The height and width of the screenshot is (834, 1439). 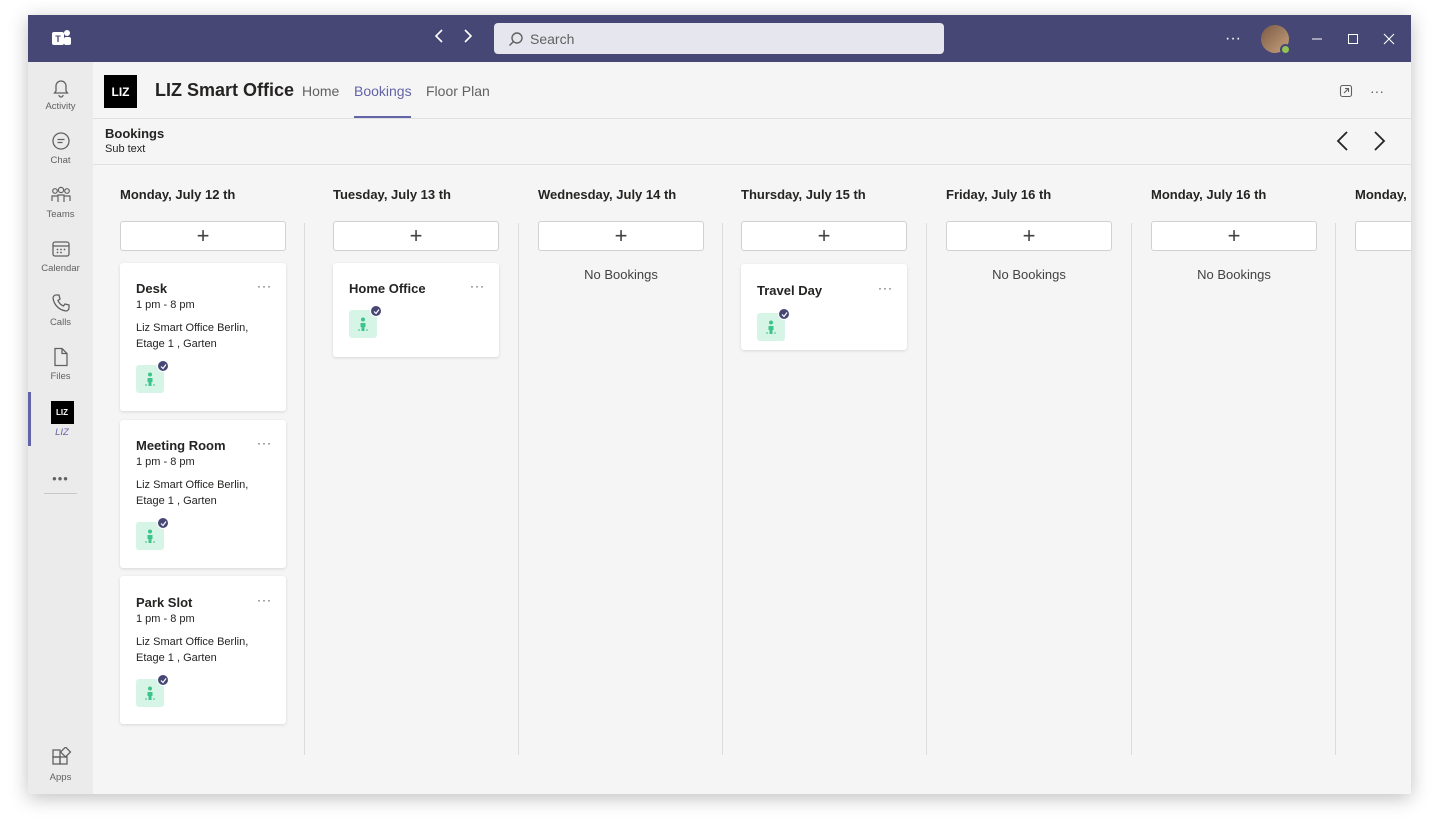 What do you see at coordinates (1353, 38) in the screenshot?
I see `maximize-button` at bounding box center [1353, 38].